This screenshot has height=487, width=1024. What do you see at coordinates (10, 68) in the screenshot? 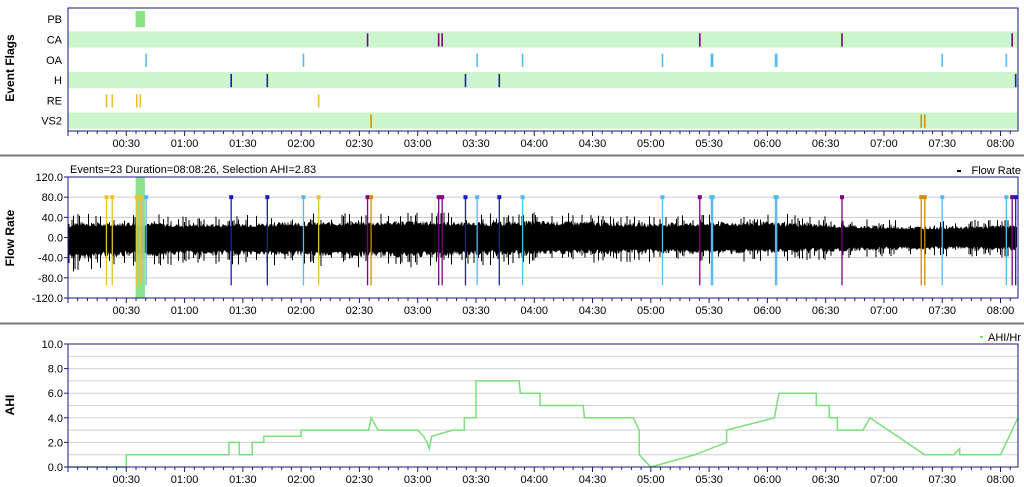
I see `event-flags-ylabel: Event Flags` at bounding box center [10, 68].